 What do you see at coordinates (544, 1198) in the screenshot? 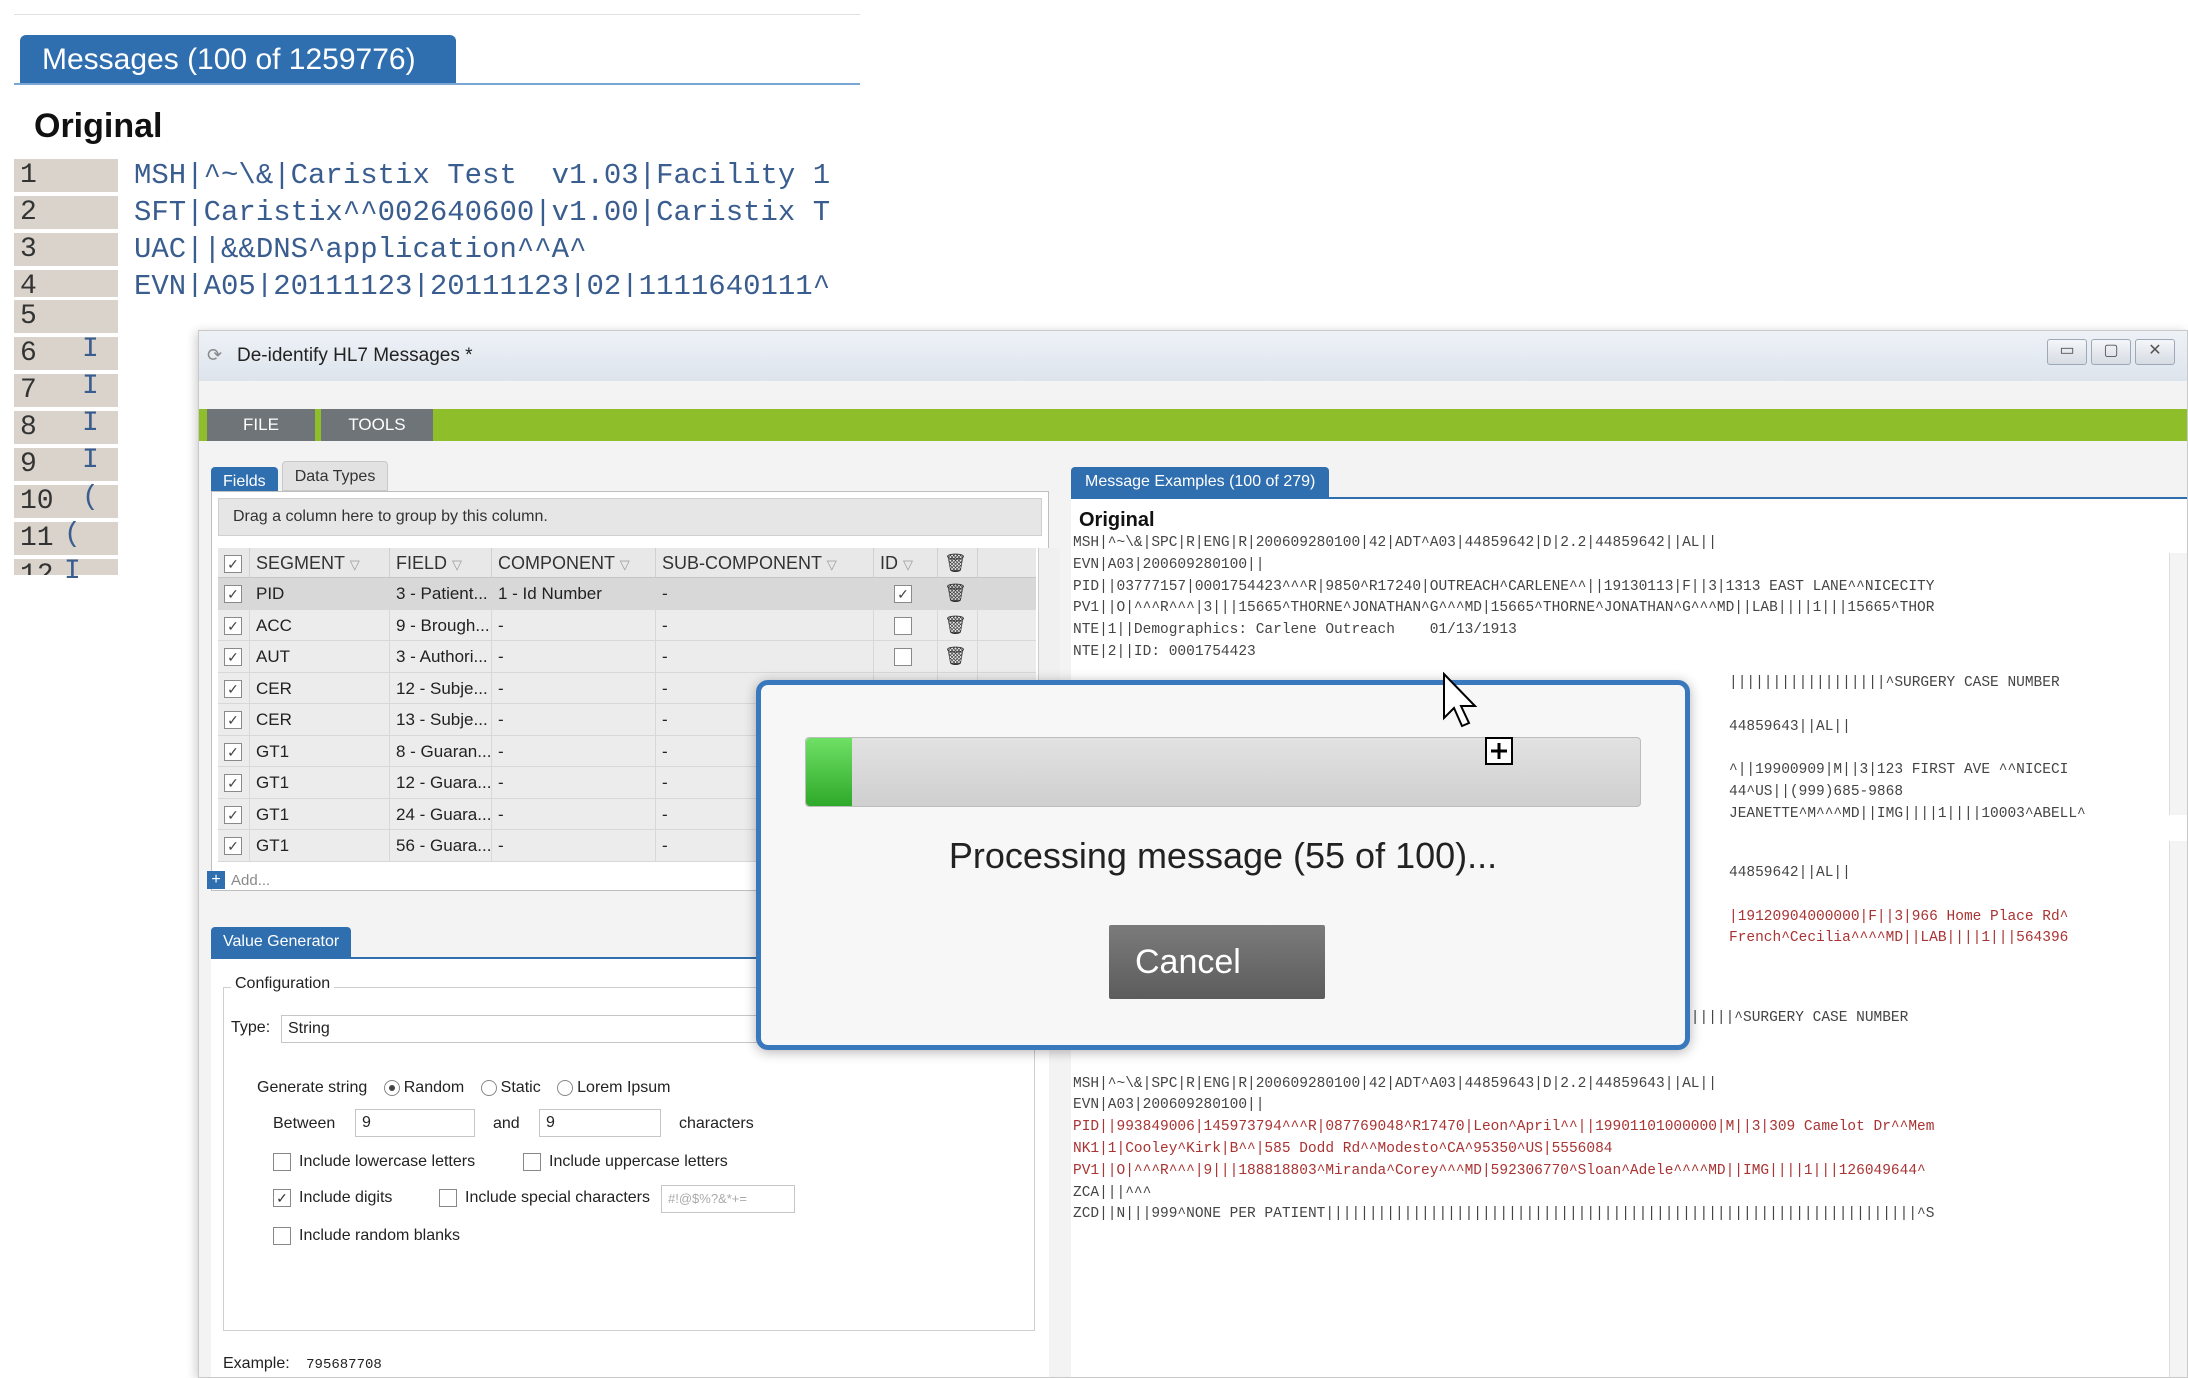
I see `special-option: Include special characters` at bounding box center [544, 1198].